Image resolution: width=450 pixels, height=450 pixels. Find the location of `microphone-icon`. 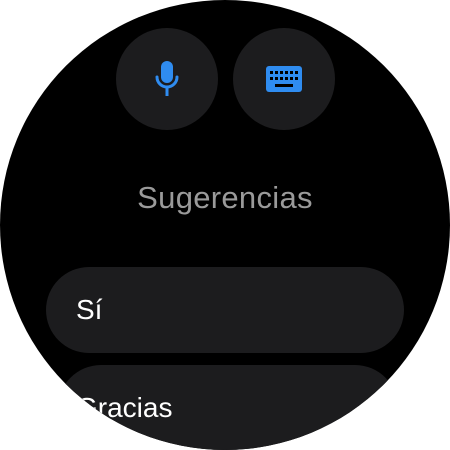

microphone-icon is located at coordinates (167, 78).